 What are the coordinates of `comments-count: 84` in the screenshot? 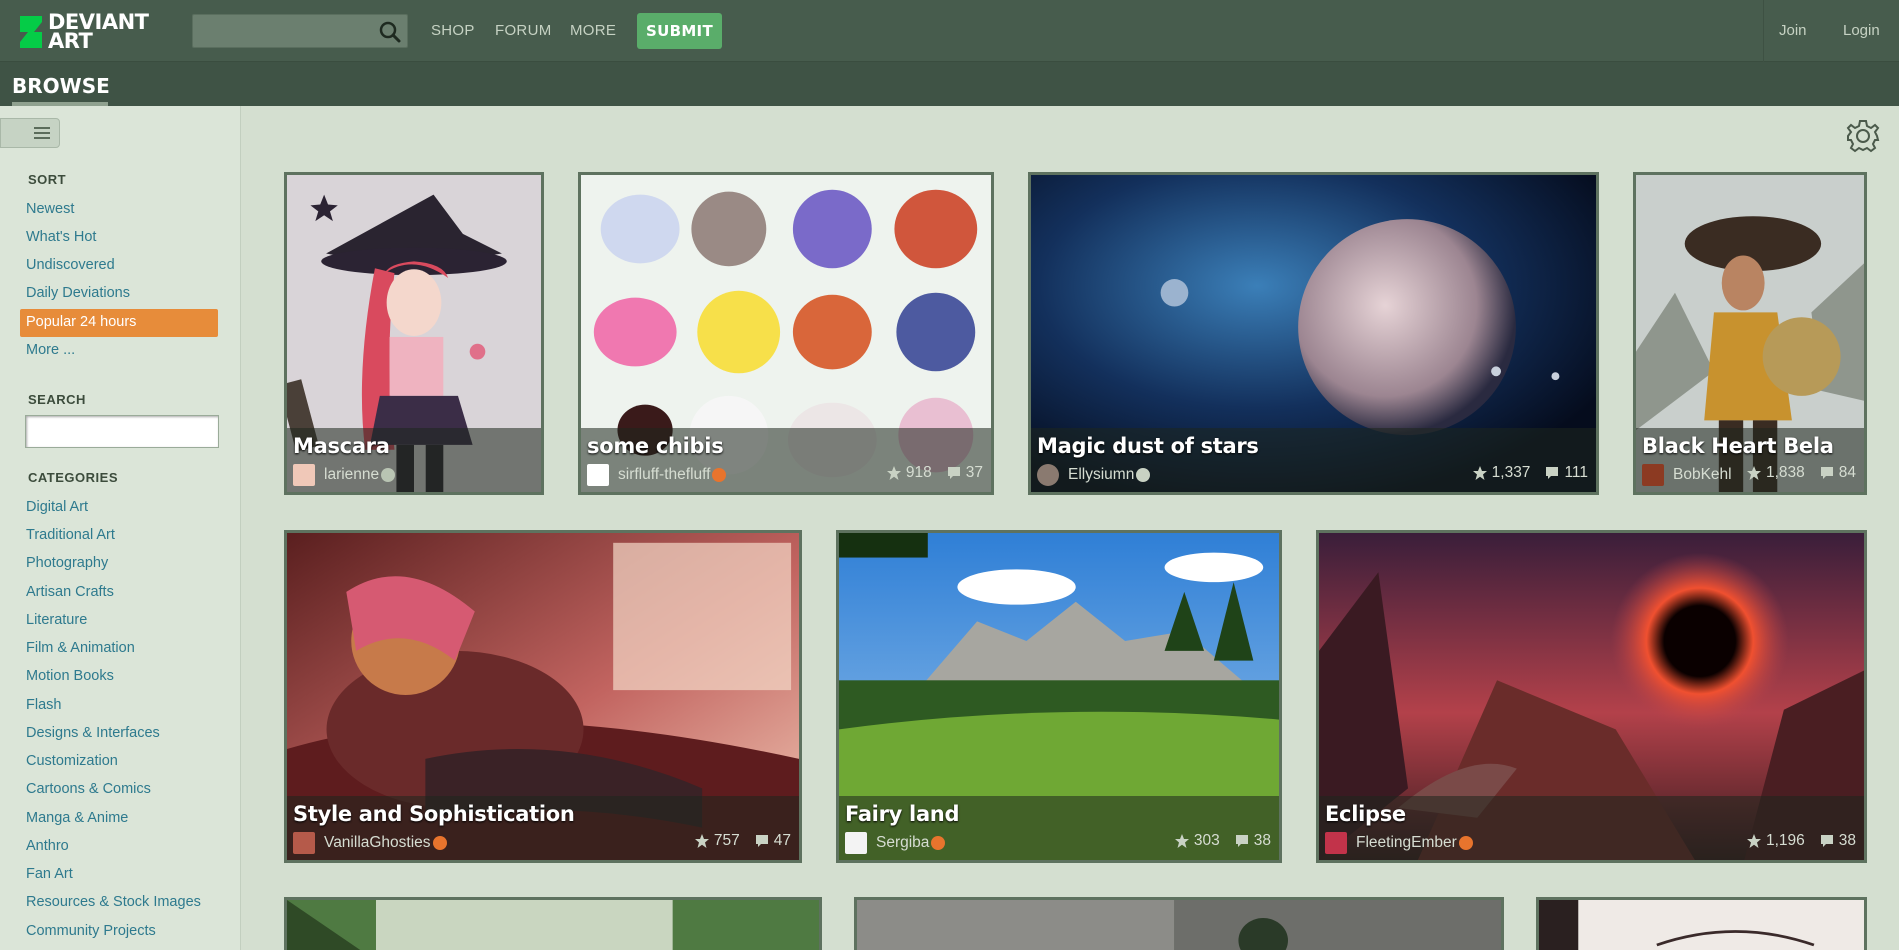 It's located at (1847, 472).